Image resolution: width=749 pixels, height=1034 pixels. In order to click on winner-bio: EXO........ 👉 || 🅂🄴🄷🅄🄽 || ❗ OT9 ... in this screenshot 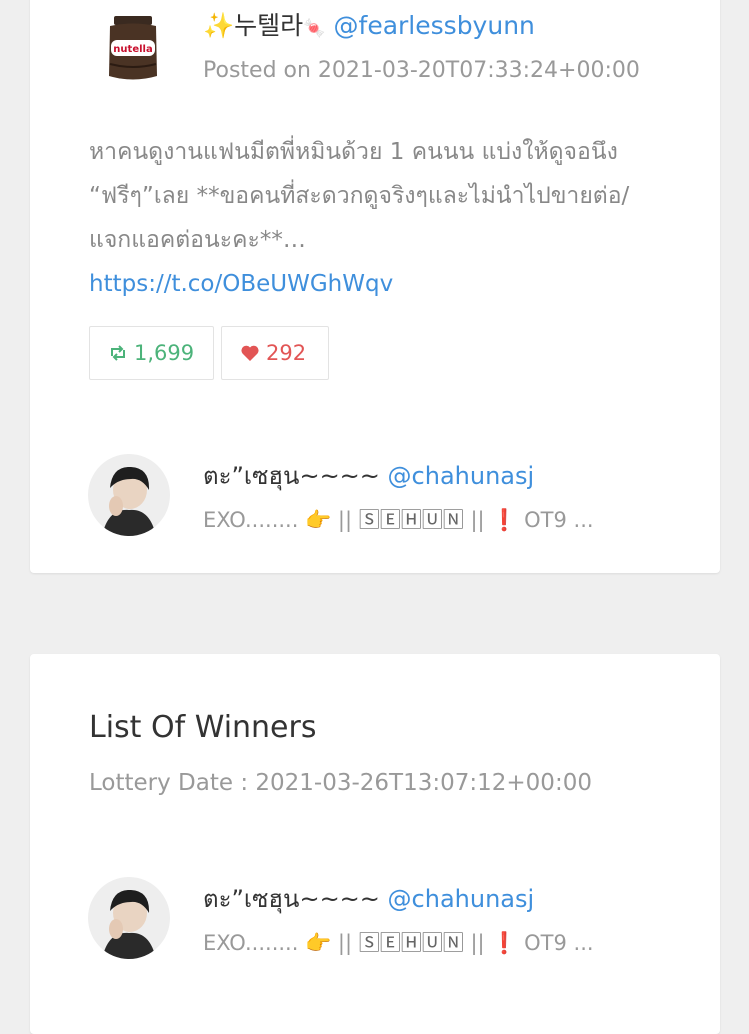, I will do `click(398, 943)`.